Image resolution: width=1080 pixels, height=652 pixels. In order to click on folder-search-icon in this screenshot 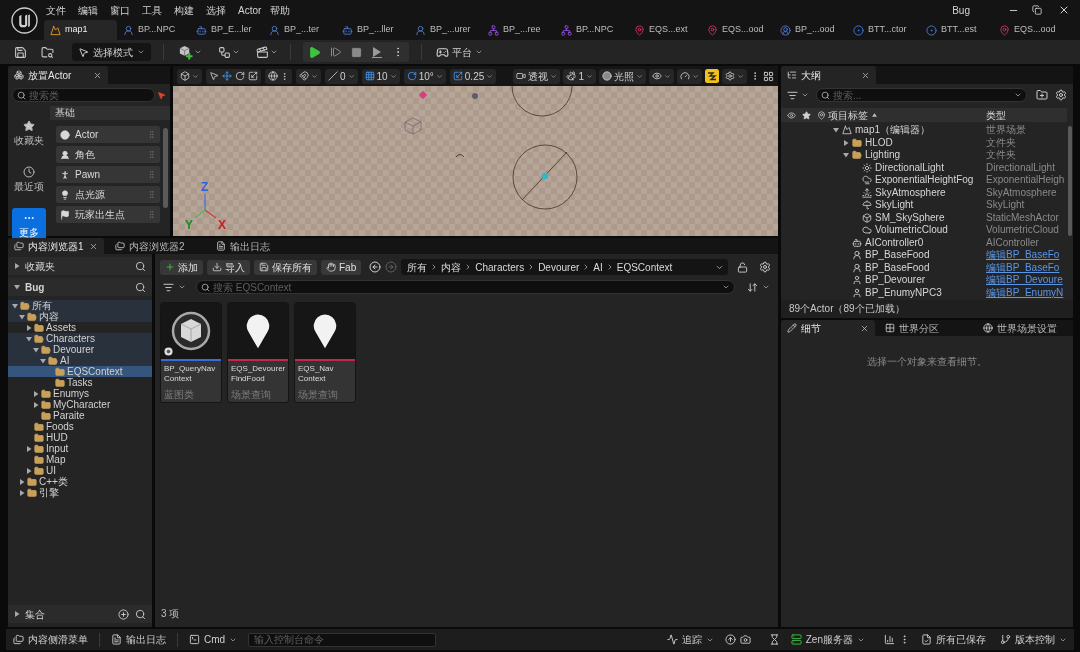, I will do `click(47, 52)`.